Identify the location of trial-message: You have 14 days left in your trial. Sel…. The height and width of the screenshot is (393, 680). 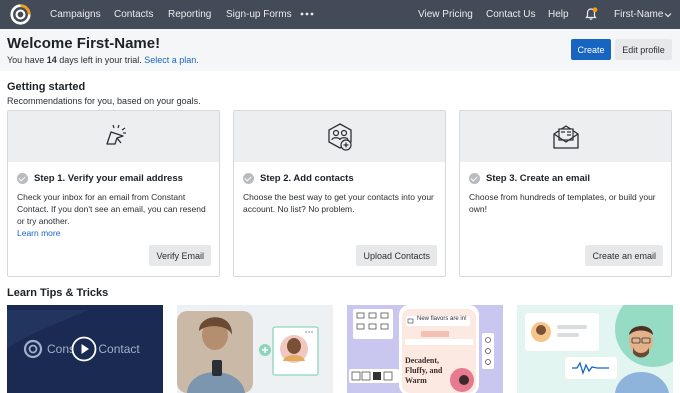
(103, 60).